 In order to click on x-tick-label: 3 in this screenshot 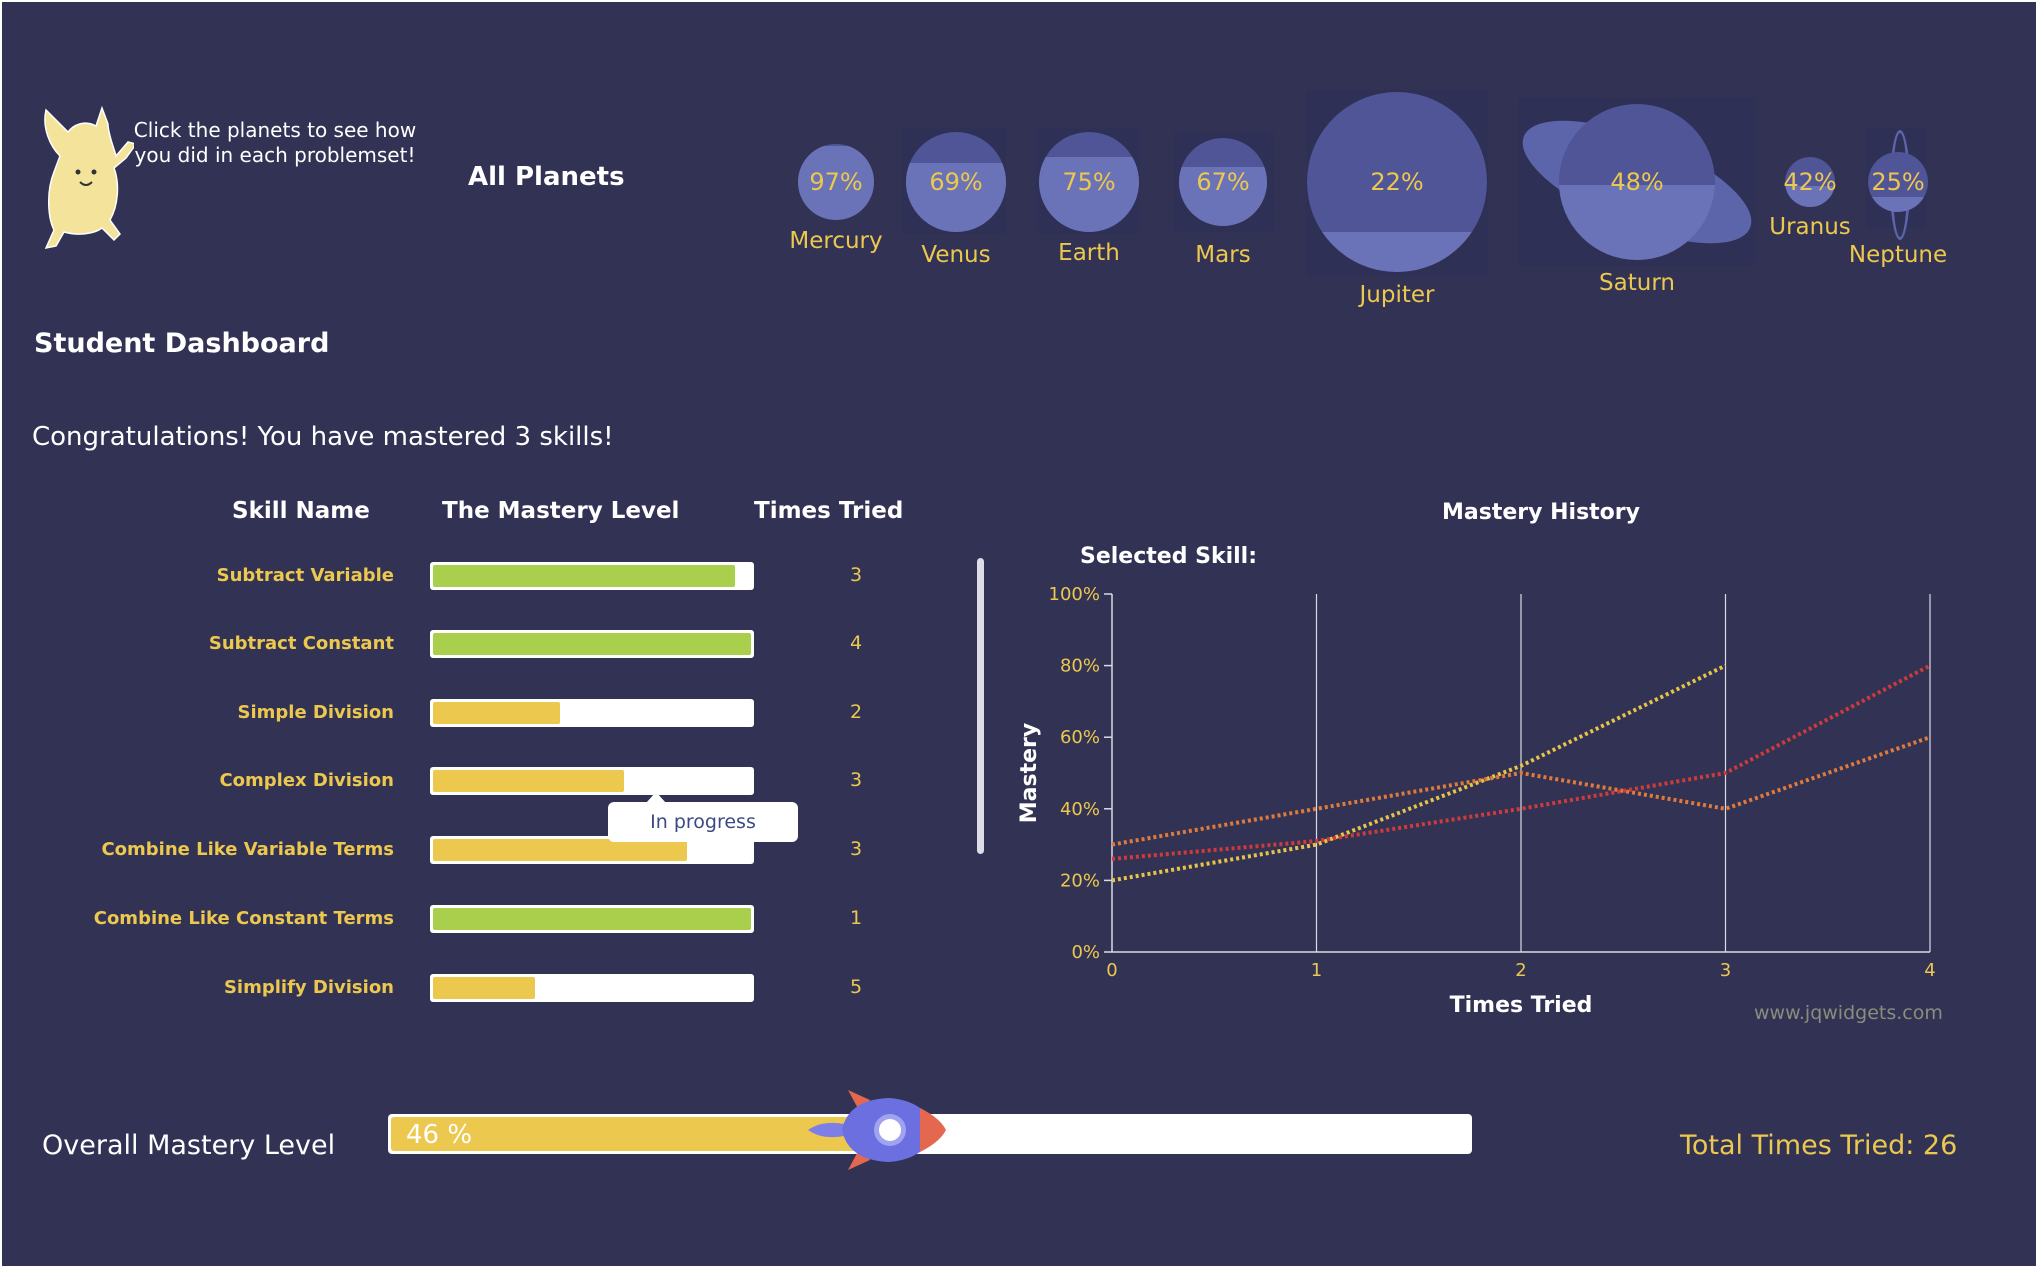, I will do `click(1725, 970)`.